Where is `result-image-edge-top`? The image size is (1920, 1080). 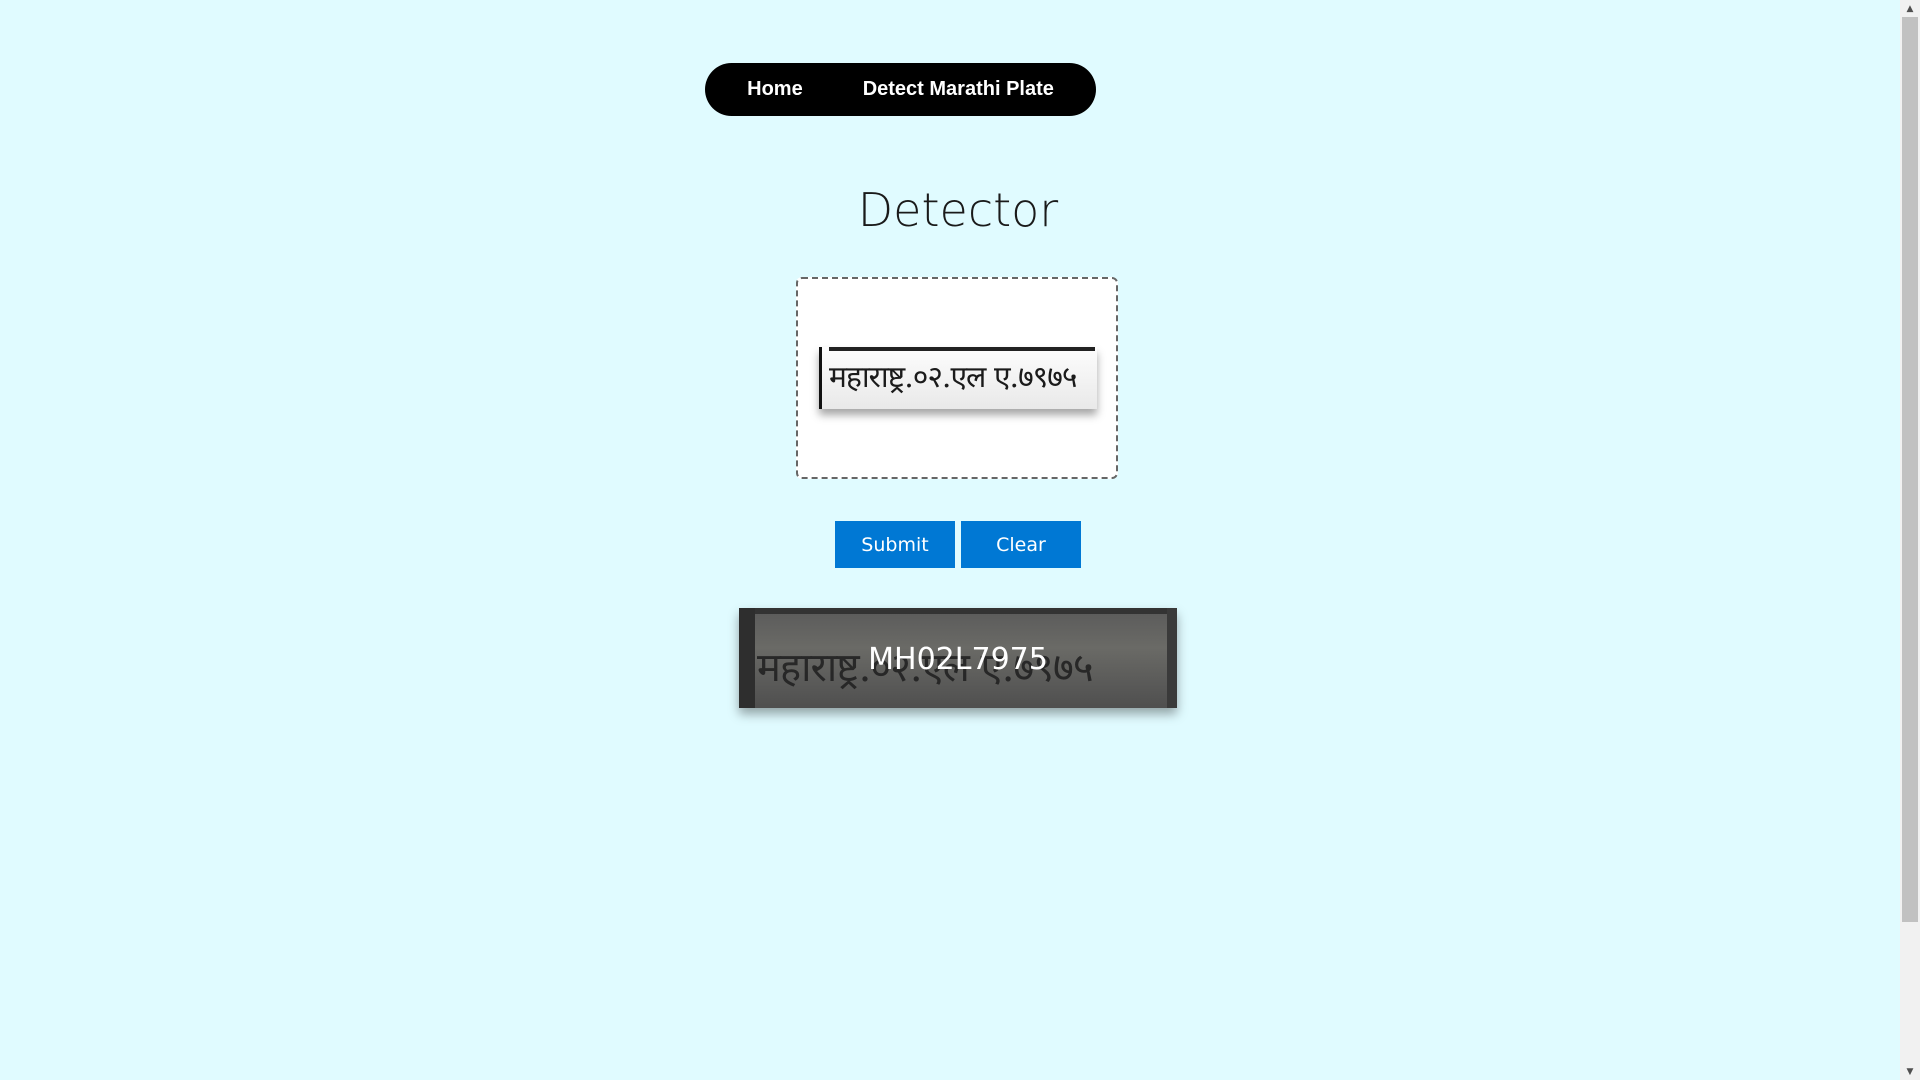 result-image-edge-top is located at coordinates (961, 611).